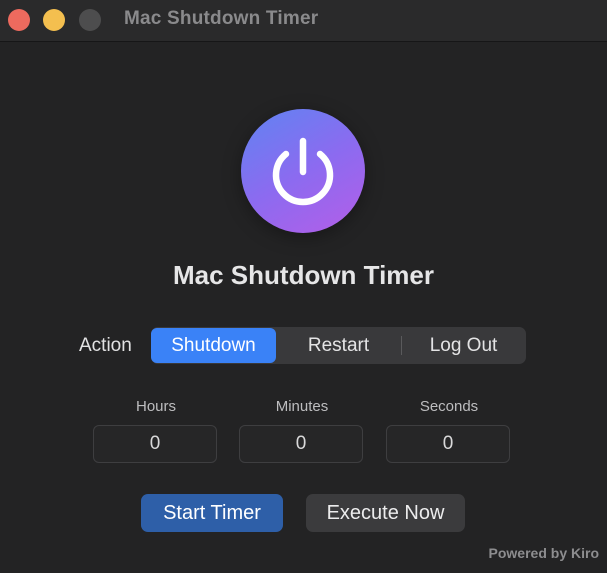  I want to click on hours-input: 0, so click(155, 444).